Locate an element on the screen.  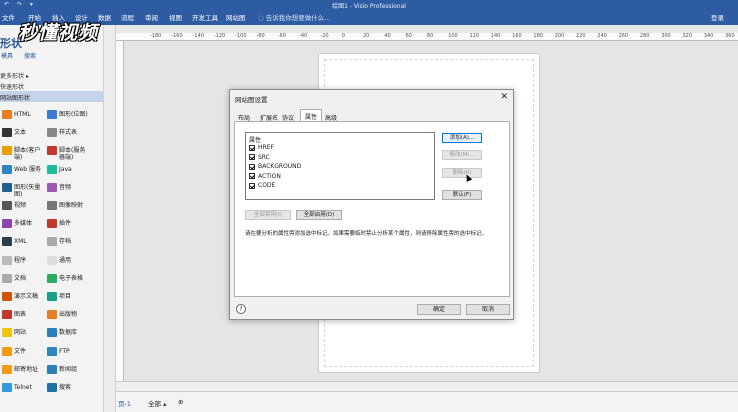
stencil-shape: 视频 is located at coordinates (29, 205).